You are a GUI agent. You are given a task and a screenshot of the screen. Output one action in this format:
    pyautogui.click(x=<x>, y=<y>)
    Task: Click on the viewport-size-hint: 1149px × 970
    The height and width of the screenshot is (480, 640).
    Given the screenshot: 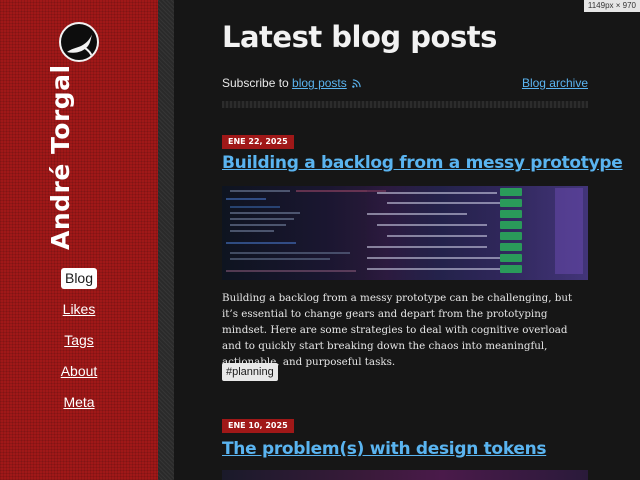 What is the action you would take?
    pyautogui.click(x=611, y=6)
    